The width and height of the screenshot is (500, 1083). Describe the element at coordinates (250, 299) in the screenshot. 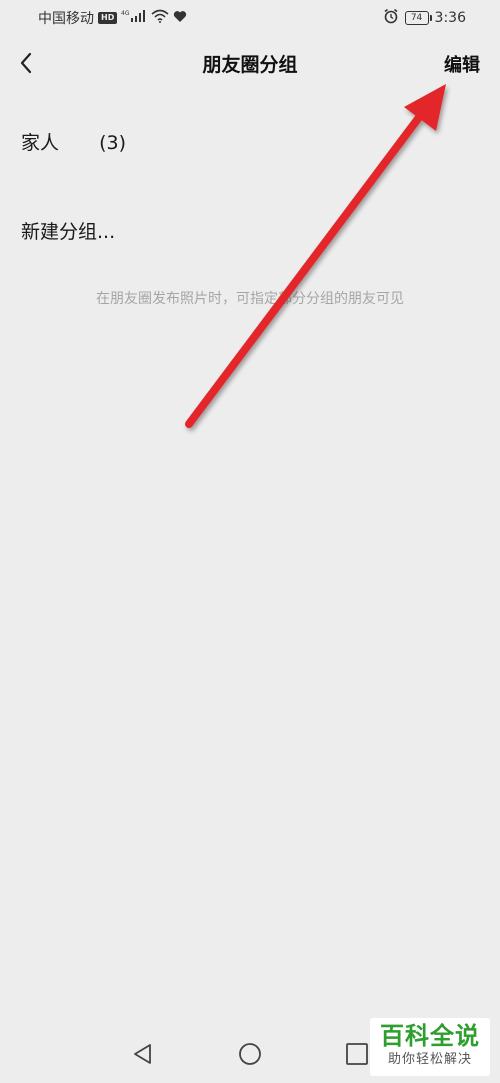

I see `hint-text: 在朋友圈发布照片时，可指定部分分组的朋友可见` at that location.